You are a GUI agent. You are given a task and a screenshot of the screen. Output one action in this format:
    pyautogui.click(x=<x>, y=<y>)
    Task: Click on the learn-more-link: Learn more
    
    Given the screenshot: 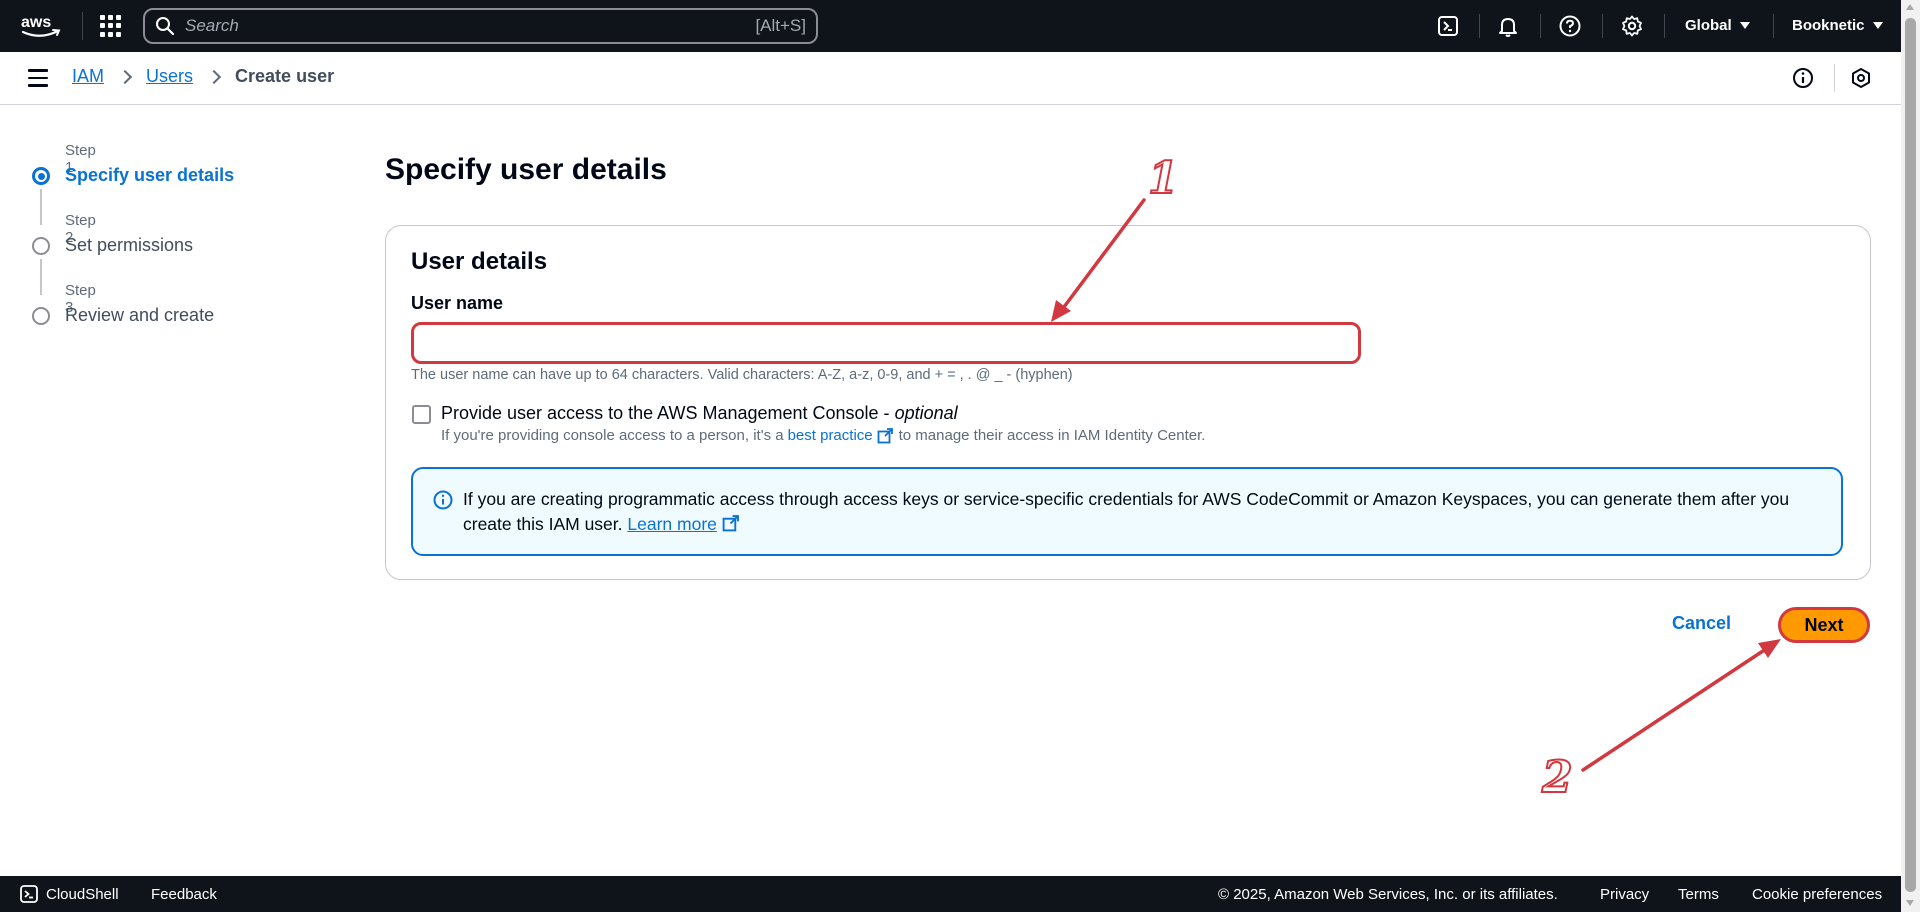 What is the action you would take?
    pyautogui.click(x=672, y=524)
    